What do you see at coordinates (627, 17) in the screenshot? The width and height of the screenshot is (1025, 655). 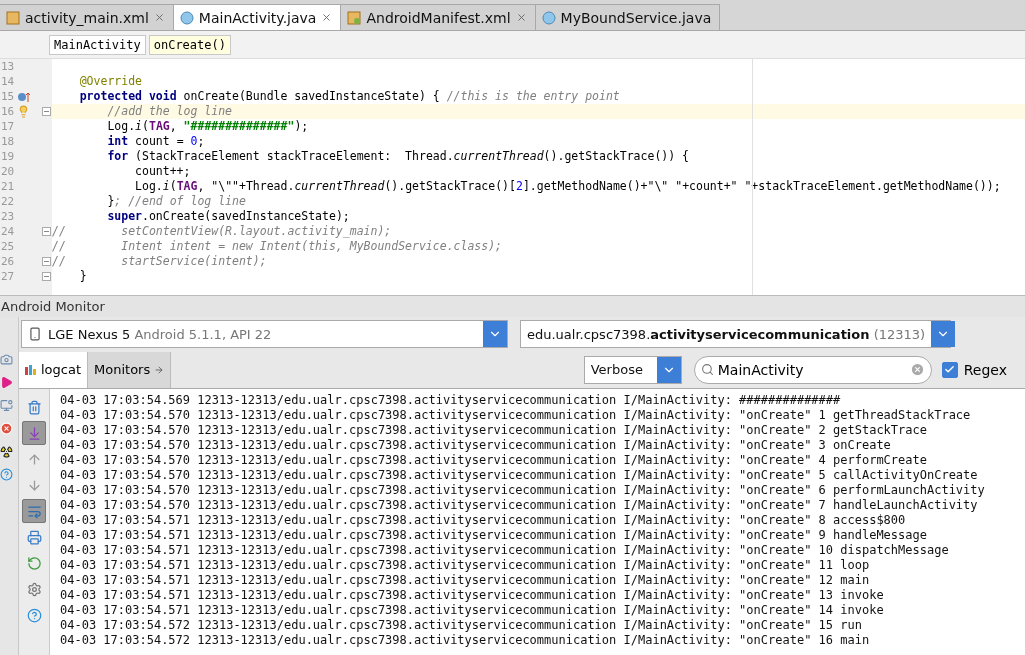 I see `editor-tab: MyBoundService.java` at bounding box center [627, 17].